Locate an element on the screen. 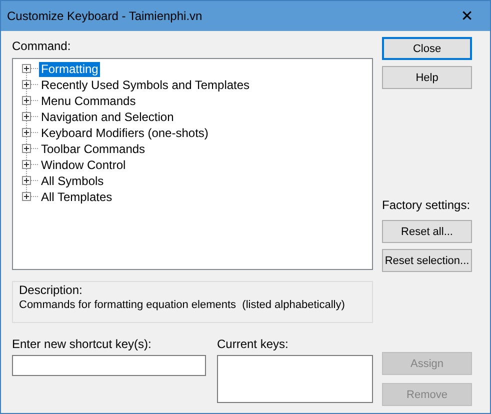 The height and width of the screenshot is (414, 491). window-title: Customize Keyboard - Taimienphi.vn is located at coordinates (104, 16).